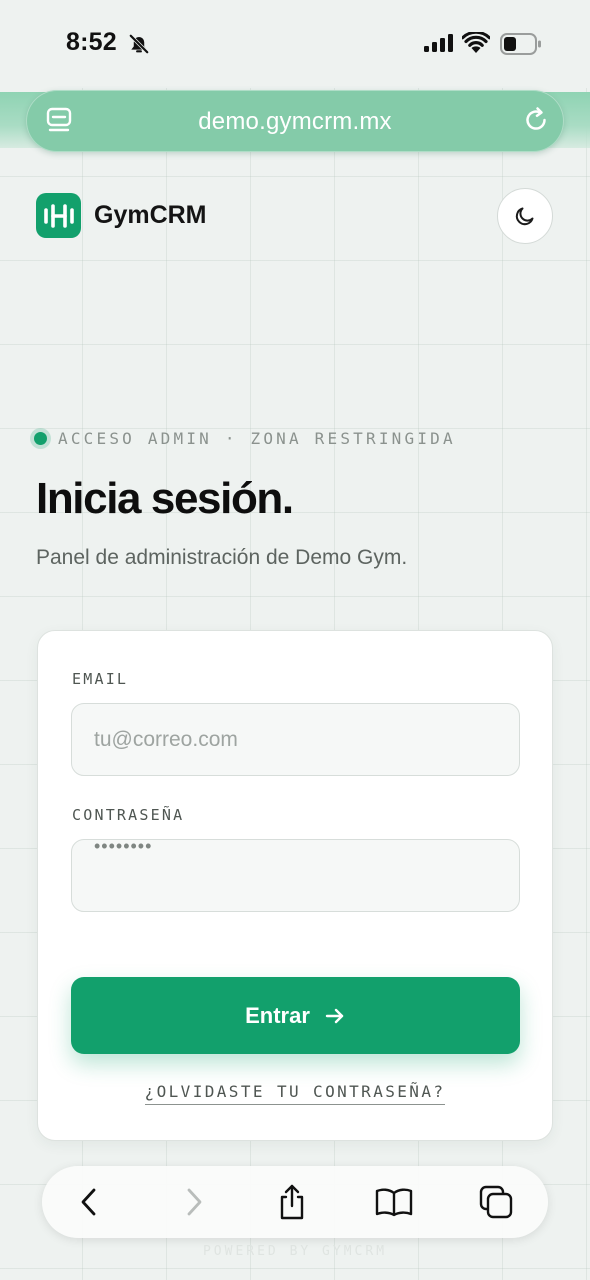 The height and width of the screenshot is (1280, 590). I want to click on forgot-password-link: ¿OLVIDASTE TU CONTRASEÑA?, so click(295, 1093).